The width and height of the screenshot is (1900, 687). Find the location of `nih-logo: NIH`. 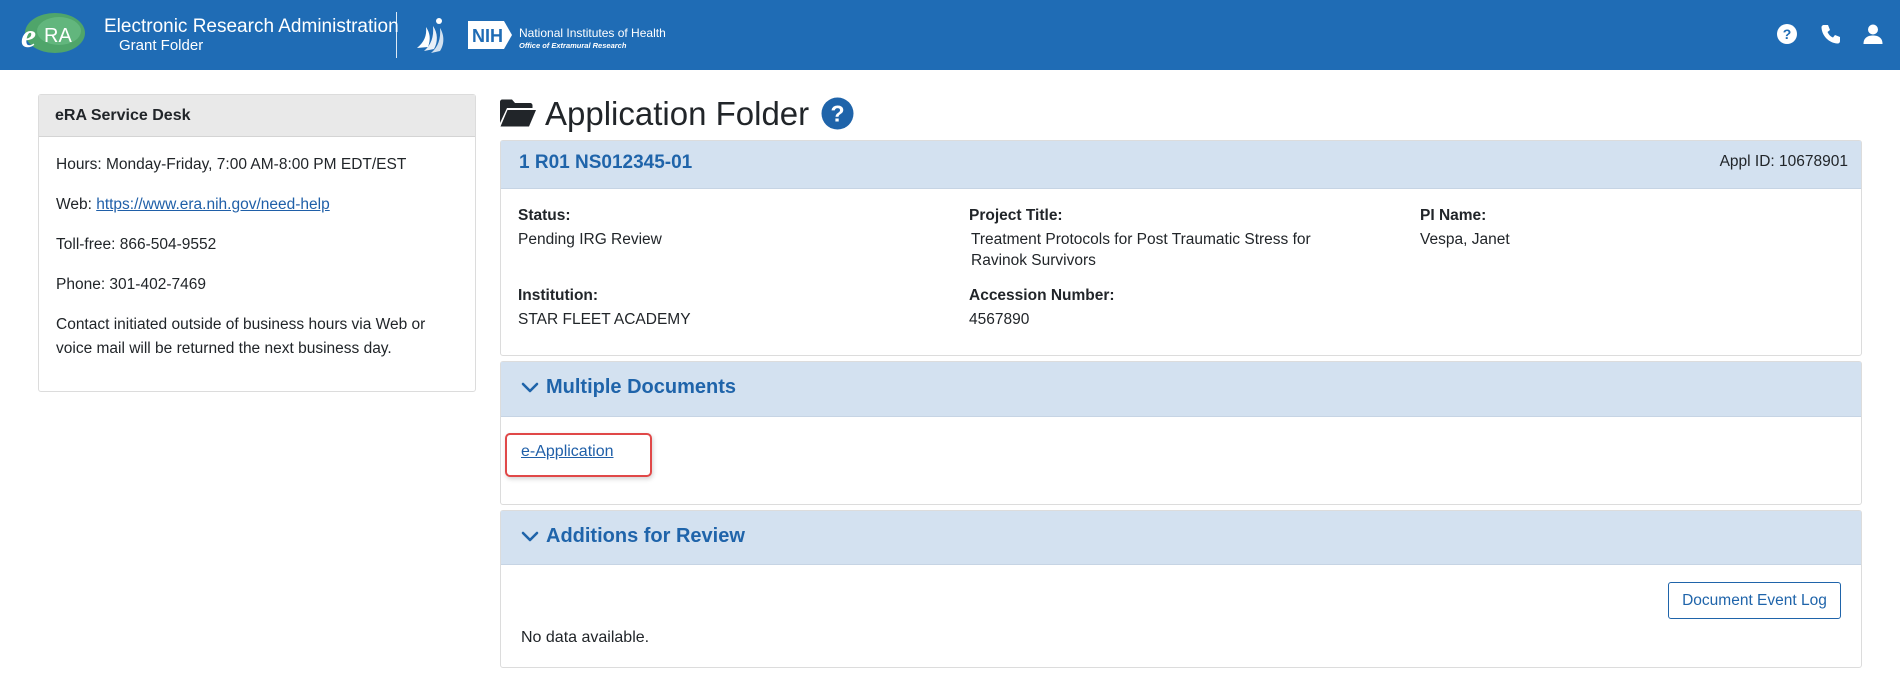

nih-logo: NIH is located at coordinates (490, 35).